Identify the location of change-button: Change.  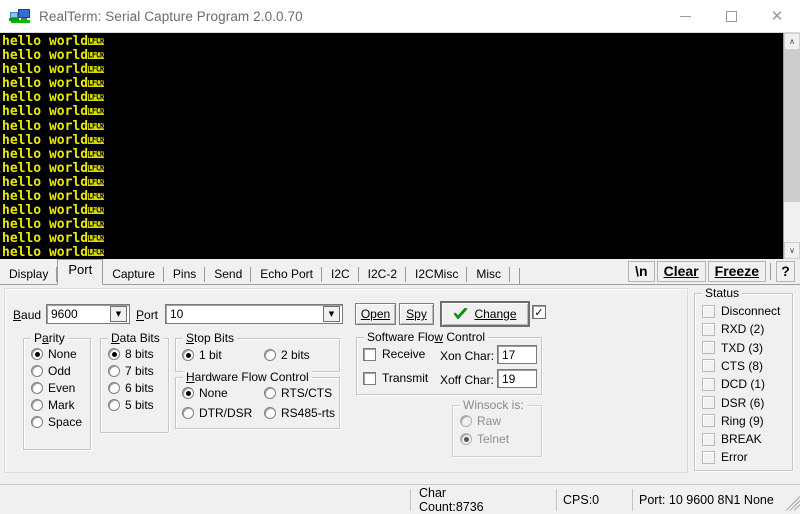
(485, 314).